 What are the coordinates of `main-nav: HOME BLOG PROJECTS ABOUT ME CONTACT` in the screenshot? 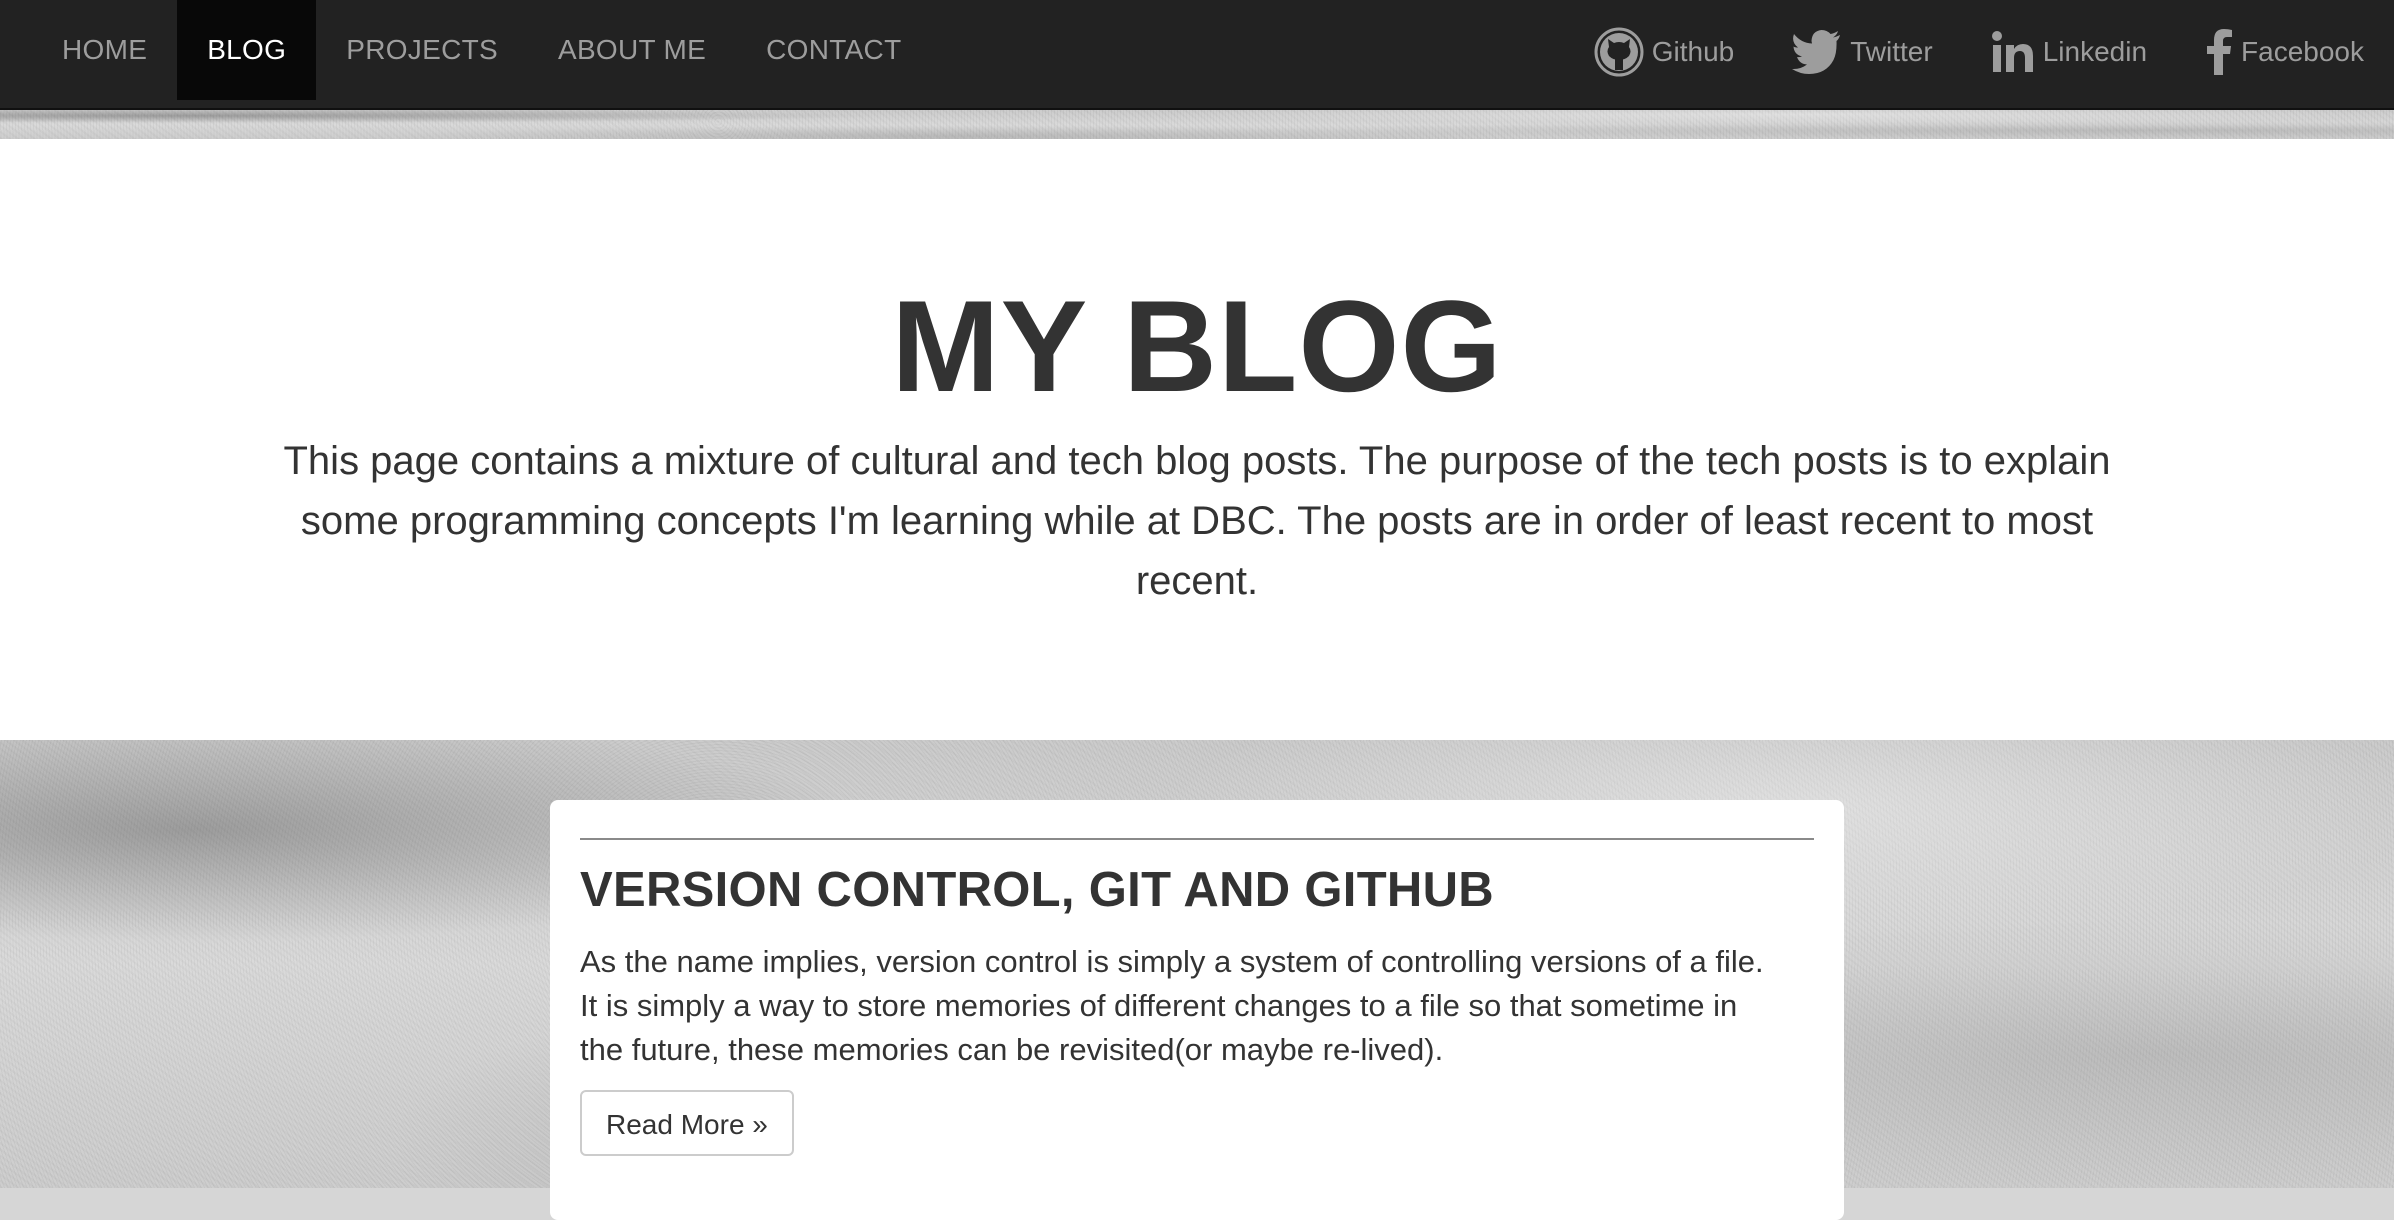 It's located at (481, 50).